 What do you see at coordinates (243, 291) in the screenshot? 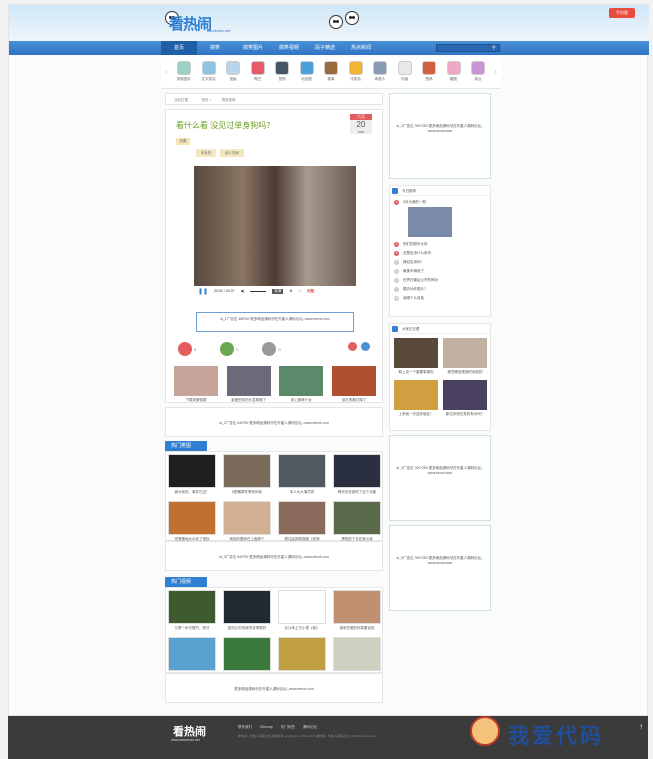
I see `volume-icon: ◀)` at bounding box center [243, 291].